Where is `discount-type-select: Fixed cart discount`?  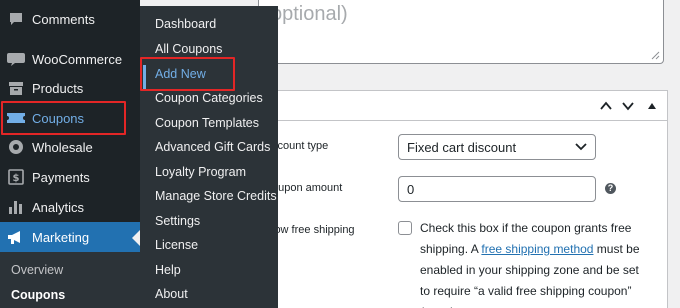 discount-type-select: Fixed cart discount is located at coordinates (497, 147).